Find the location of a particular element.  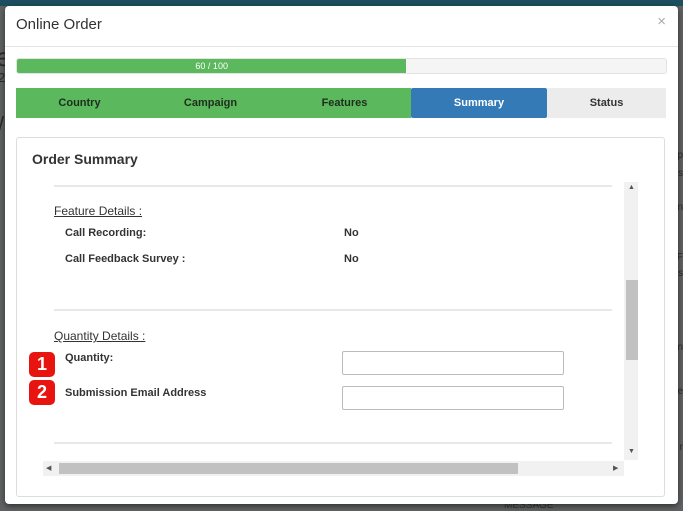

step-features: Features is located at coordinates (344, 103).